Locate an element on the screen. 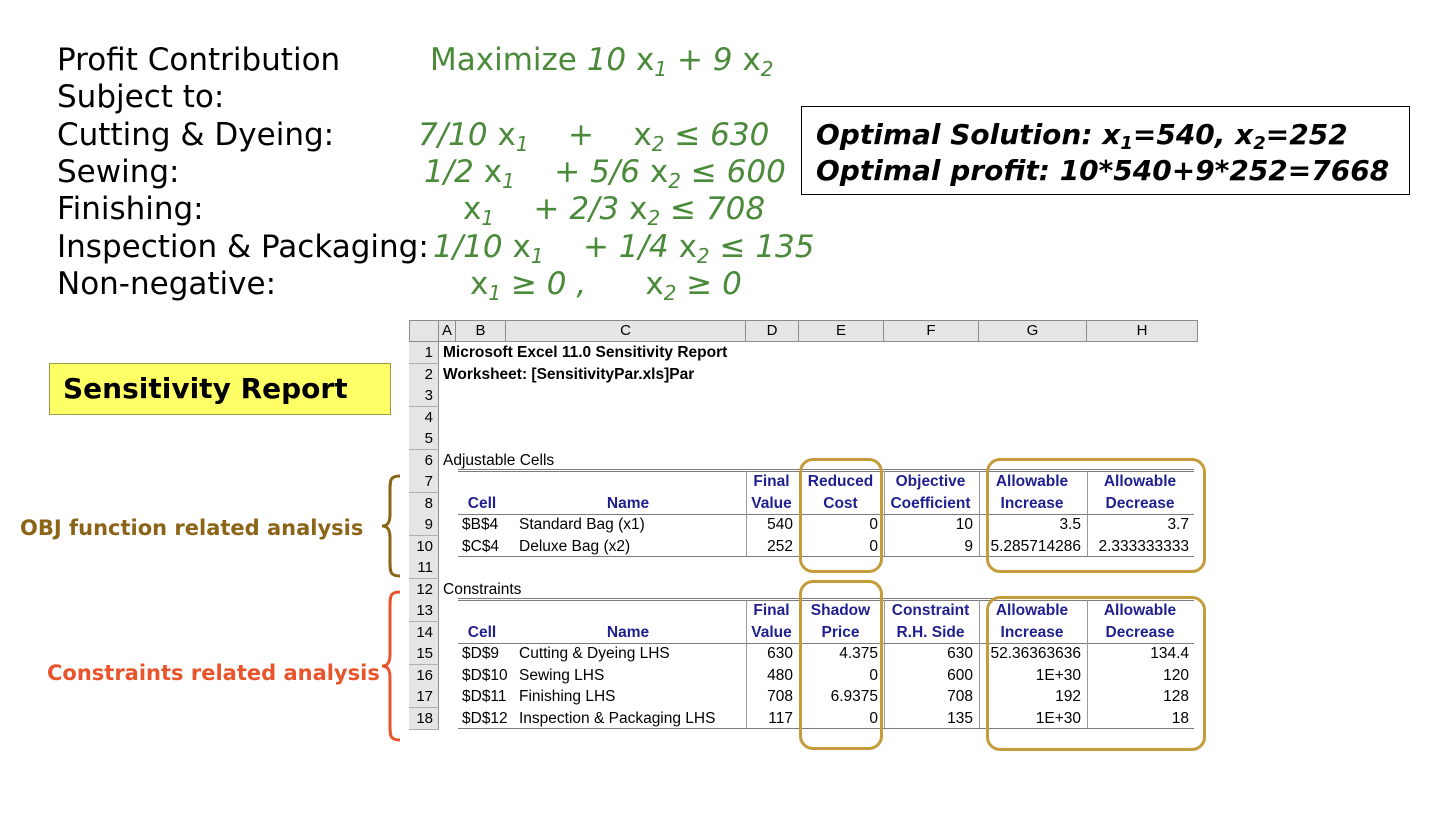 The height and width of the screenshot is (834, 1438). model-expr-nonnegative: x1 ≥ 0 , x2 ≥ 0 is located at coordinates (606, 285).